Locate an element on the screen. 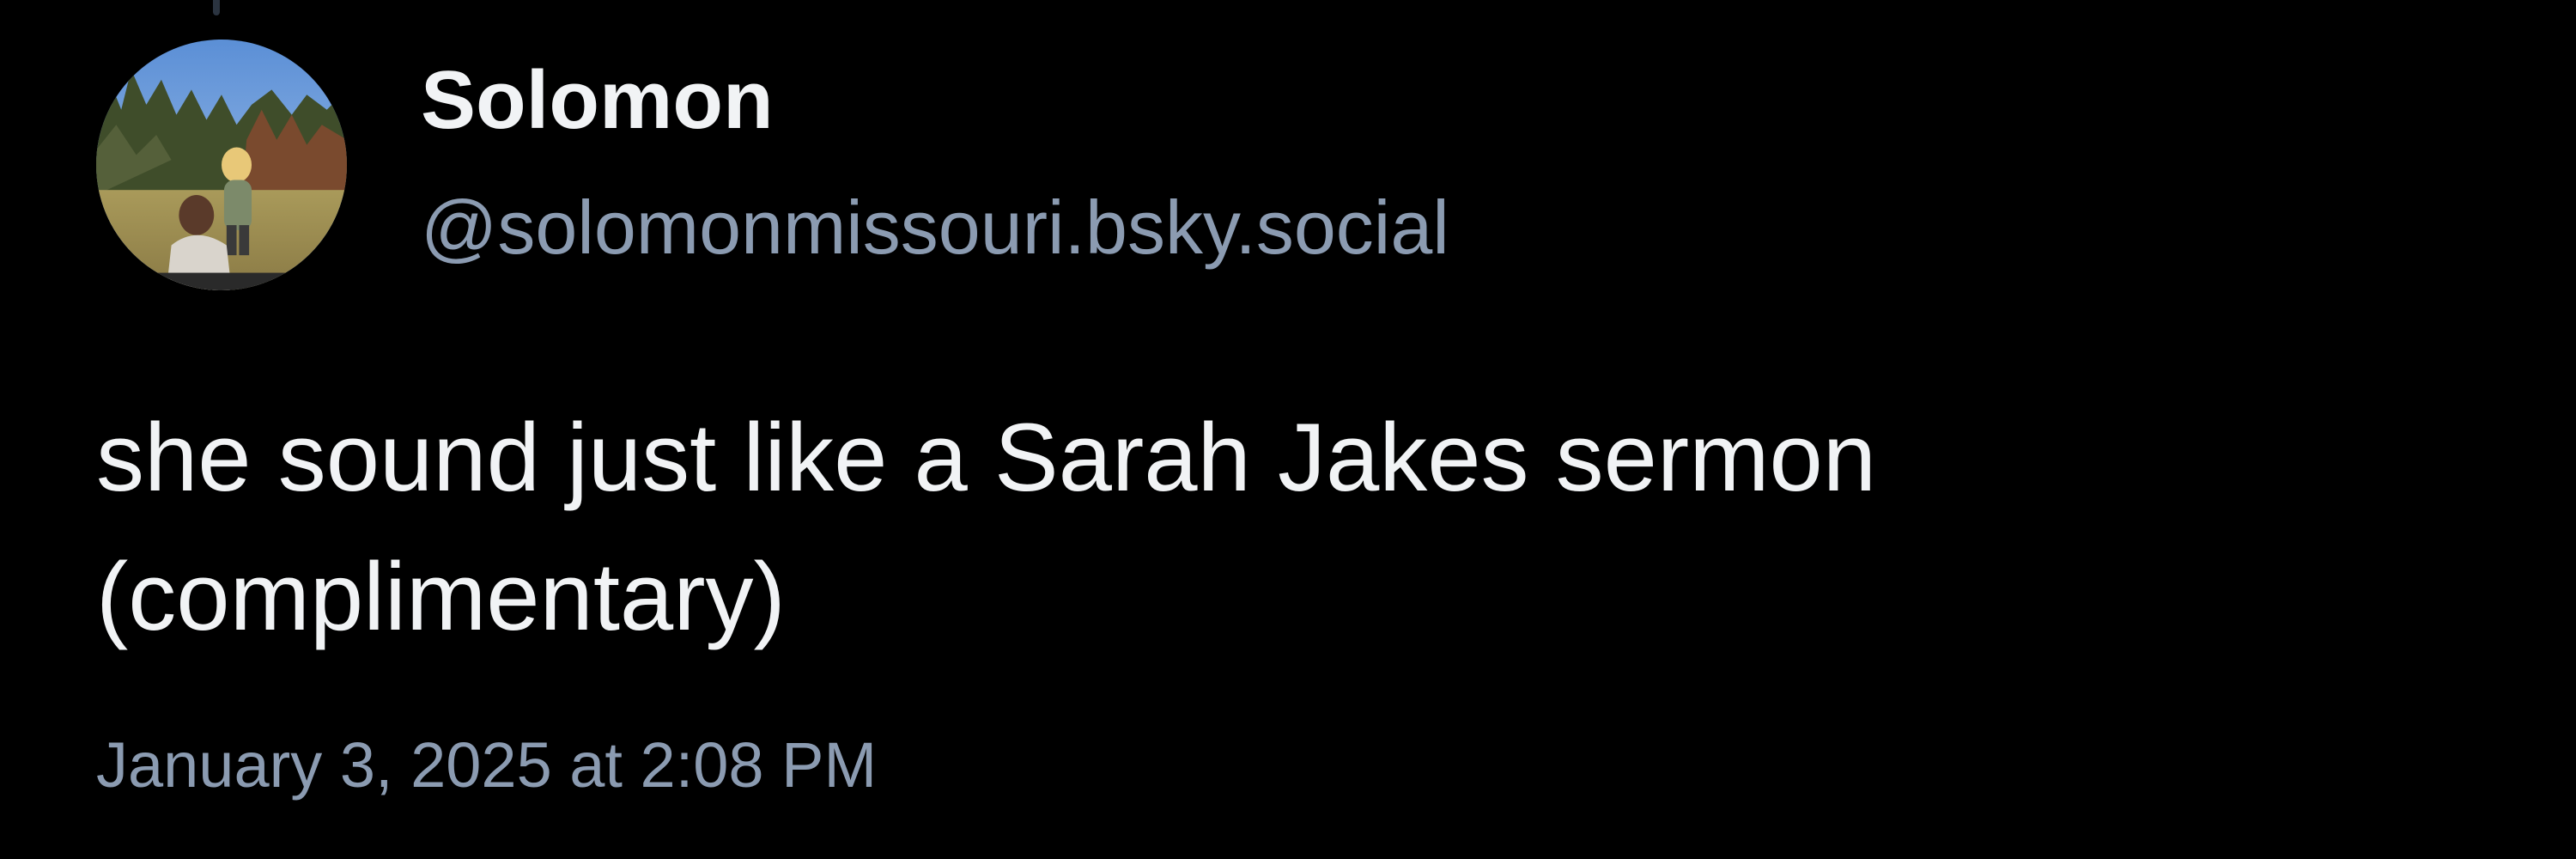  avatar is located at coordinates (221, 165).